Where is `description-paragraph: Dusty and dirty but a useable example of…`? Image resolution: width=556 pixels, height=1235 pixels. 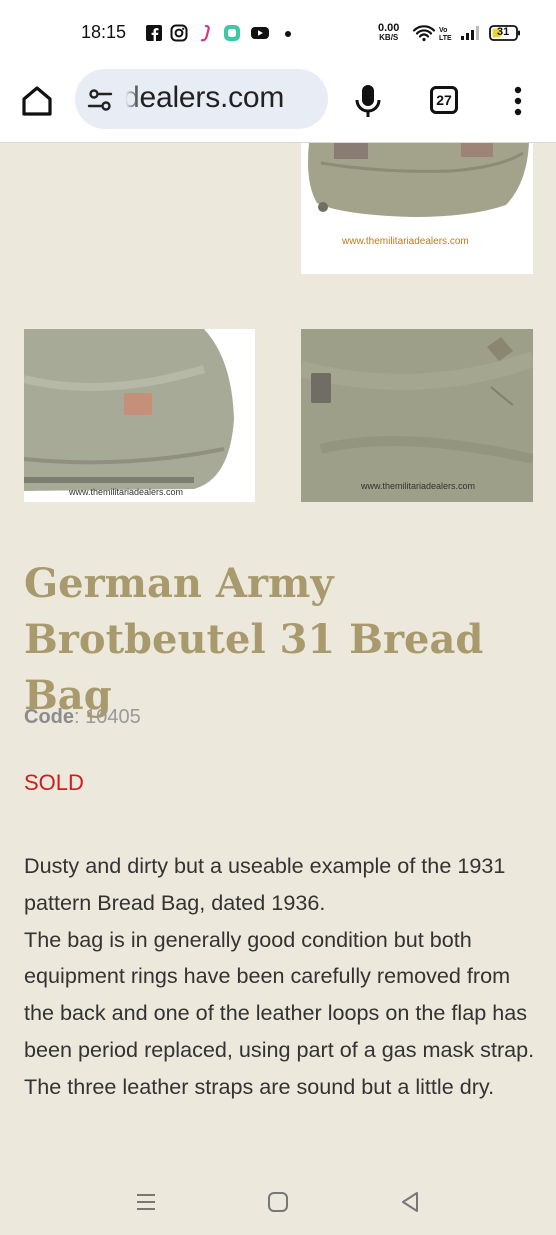
description-paragraph: Dusty and dirty but a useable example of… is located at coordinates (265, 884).